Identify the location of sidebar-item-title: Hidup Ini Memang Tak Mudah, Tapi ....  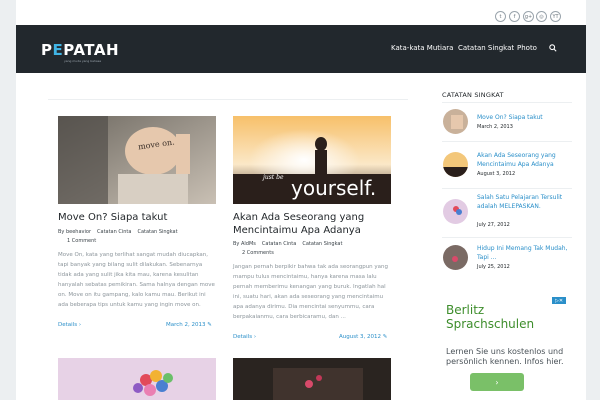
(524, 253).